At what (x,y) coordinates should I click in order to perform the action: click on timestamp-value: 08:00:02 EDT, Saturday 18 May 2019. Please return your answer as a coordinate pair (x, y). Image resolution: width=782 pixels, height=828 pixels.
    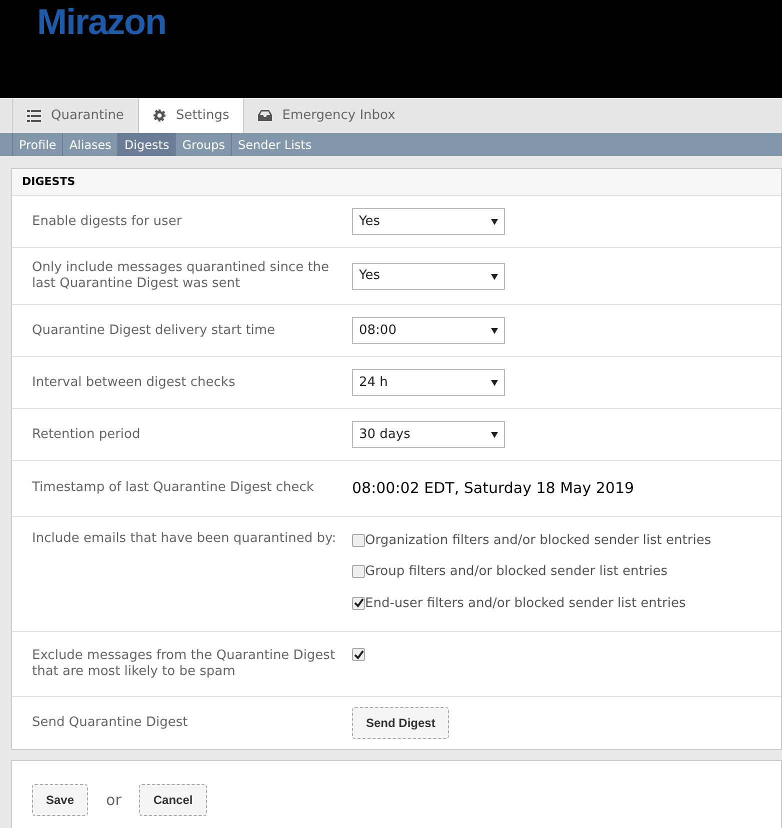
    Looking at the image, I should click on (493, 488).